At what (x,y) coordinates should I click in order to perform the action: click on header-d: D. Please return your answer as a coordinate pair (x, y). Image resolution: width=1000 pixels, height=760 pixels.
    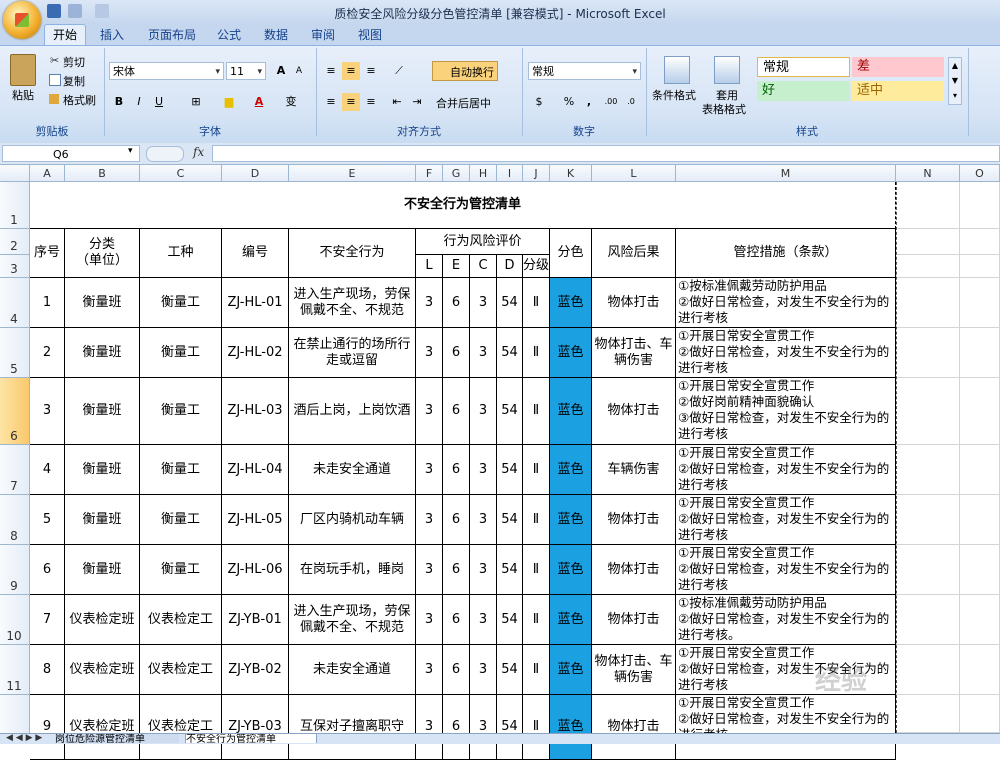
    Looking at the image, I should click on (510, 266).